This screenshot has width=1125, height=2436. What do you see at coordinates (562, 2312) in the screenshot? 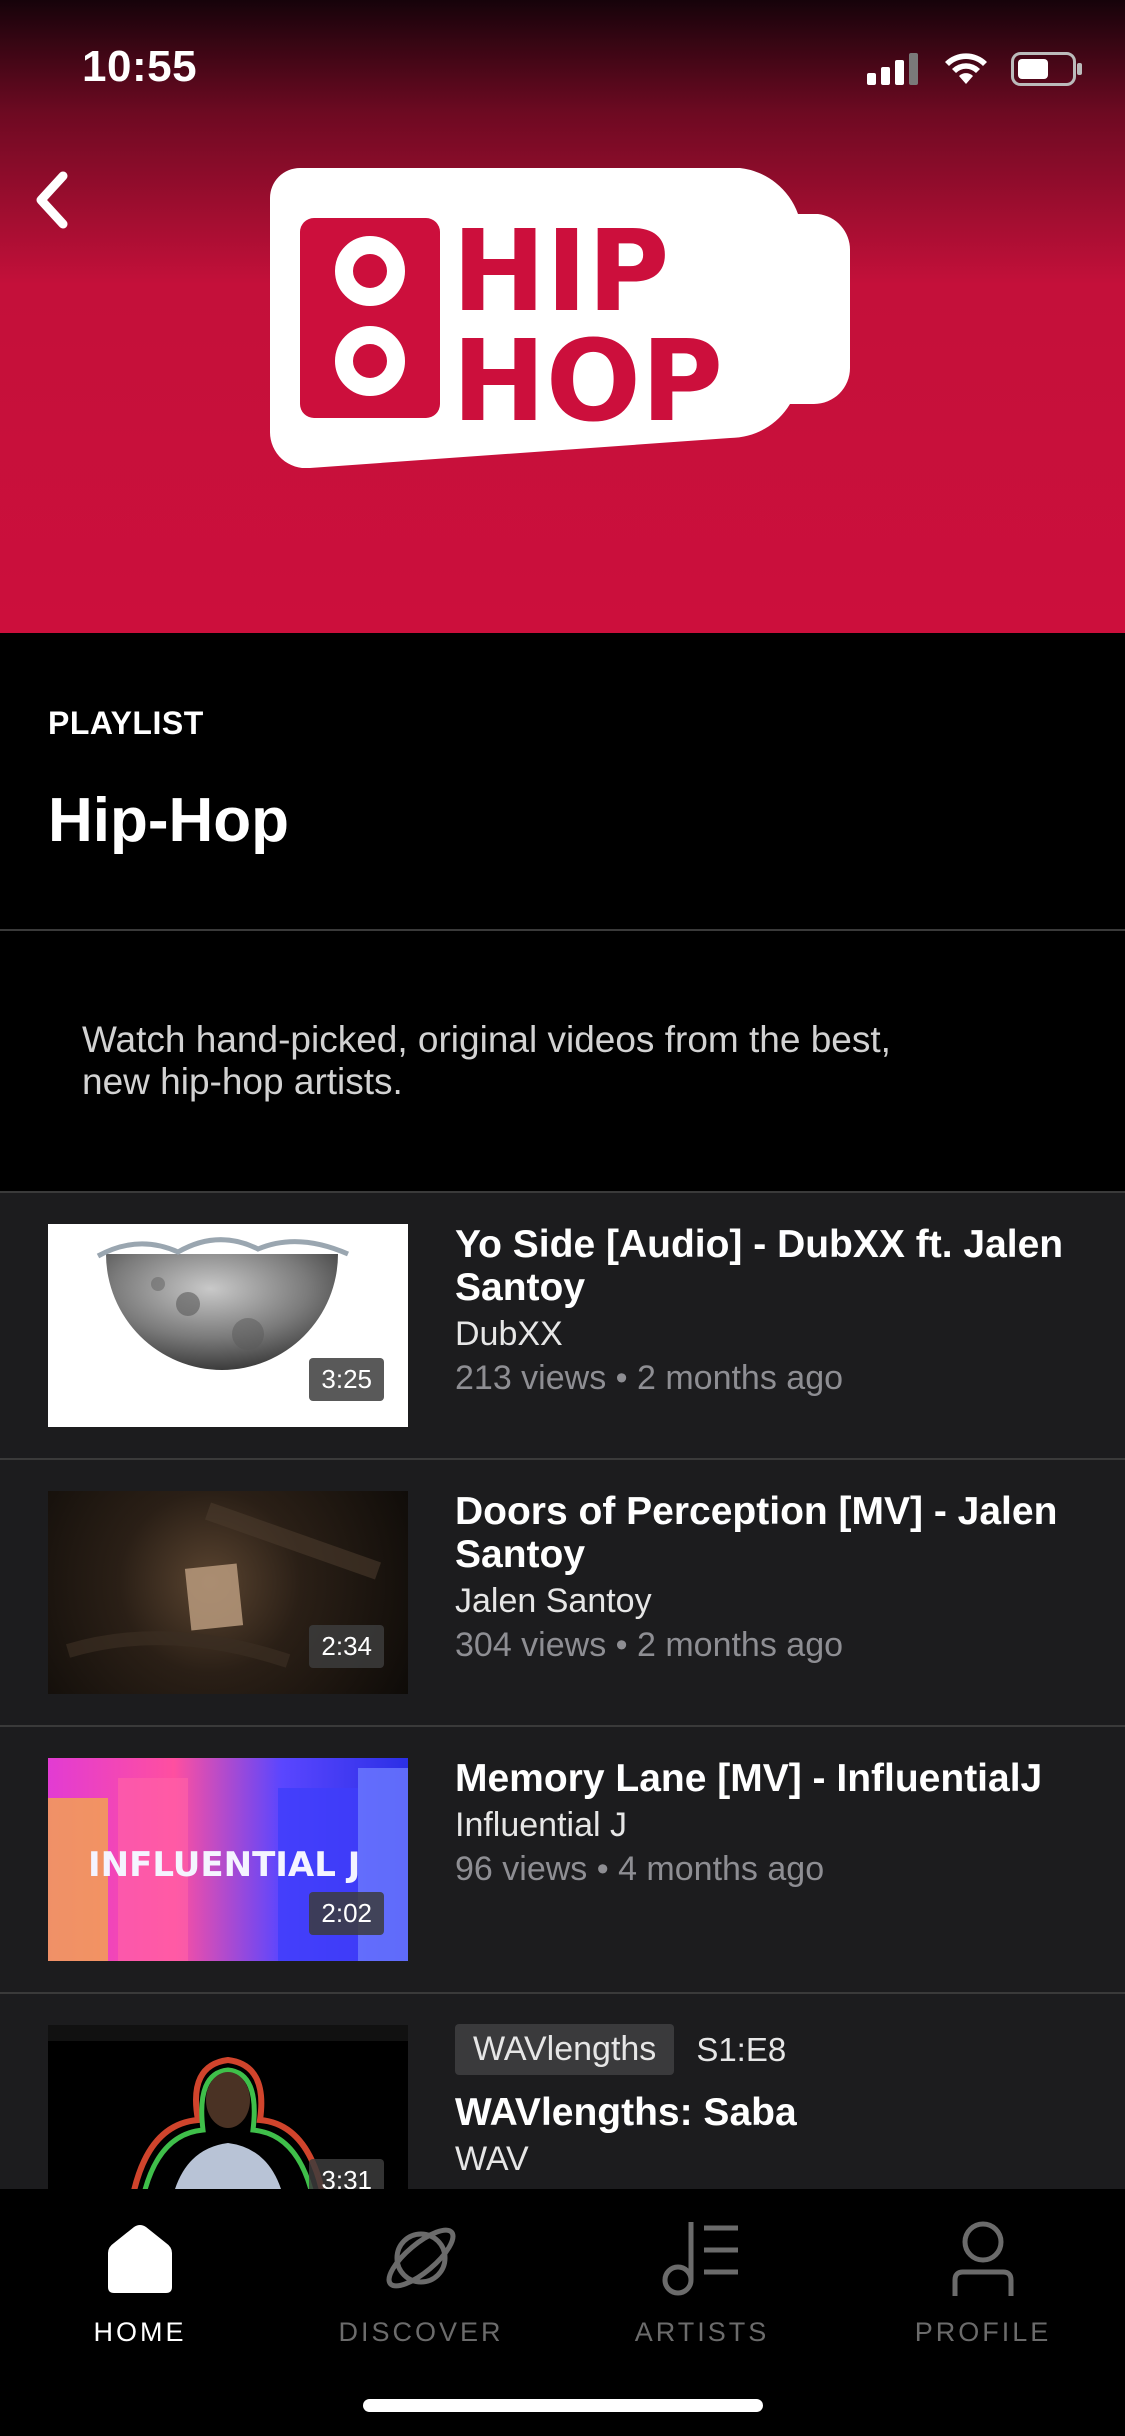
I see `bottom-tab-bar: HOME DISCOVER ARTISTS PROFILE` at bounding box center [562, 2312].